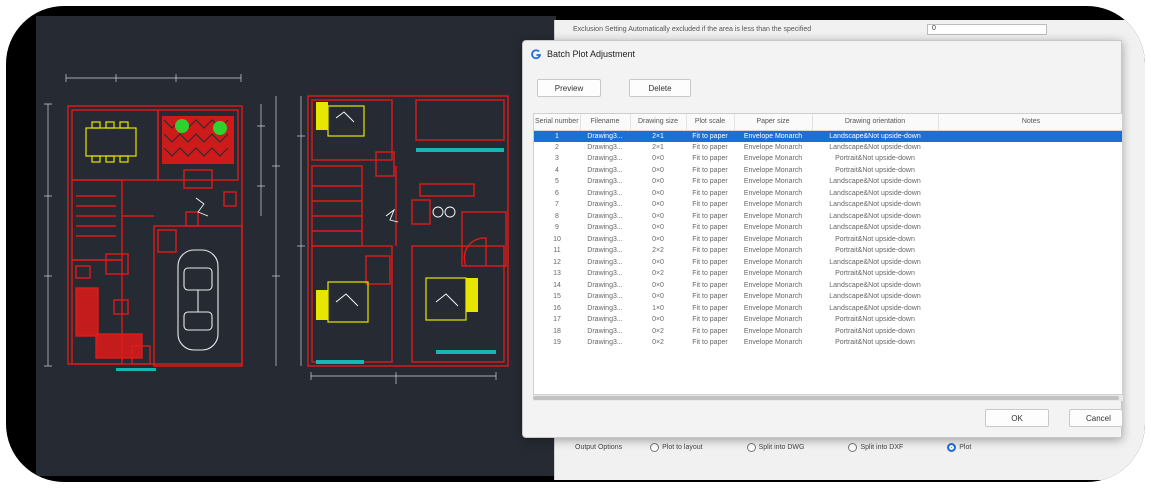  Describe the element at coordinates (1017, 418) in the screenshot. I see `ok-button: OK` at that location.